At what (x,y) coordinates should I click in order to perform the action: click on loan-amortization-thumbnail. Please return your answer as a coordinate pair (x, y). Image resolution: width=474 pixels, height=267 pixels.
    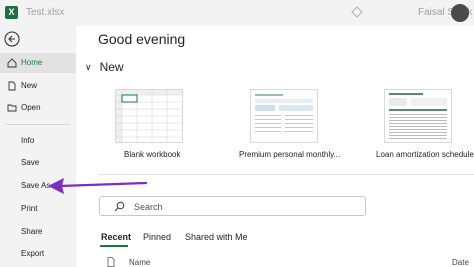
    Looking at the image, I should click on (418, 116).